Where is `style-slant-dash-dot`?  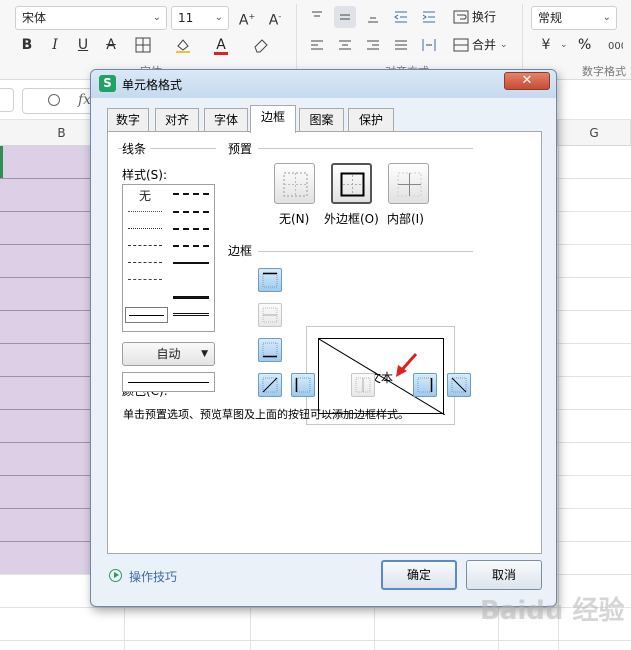 style-slant-dash-dot is located at coordinates (191, 212).